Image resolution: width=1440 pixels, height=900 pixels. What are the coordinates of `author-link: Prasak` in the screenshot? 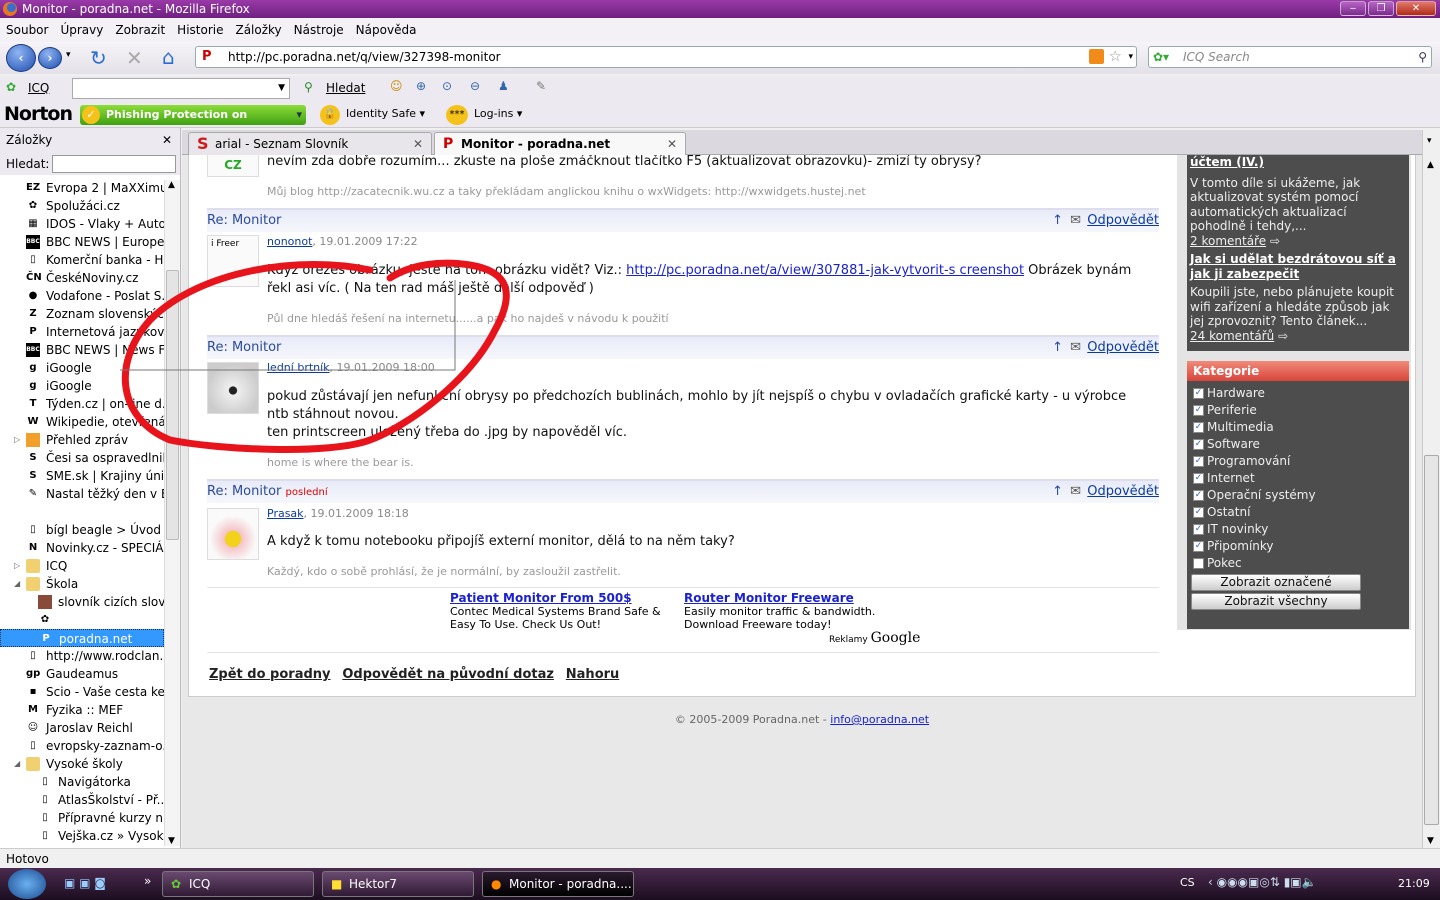 It's located at (285, 513).